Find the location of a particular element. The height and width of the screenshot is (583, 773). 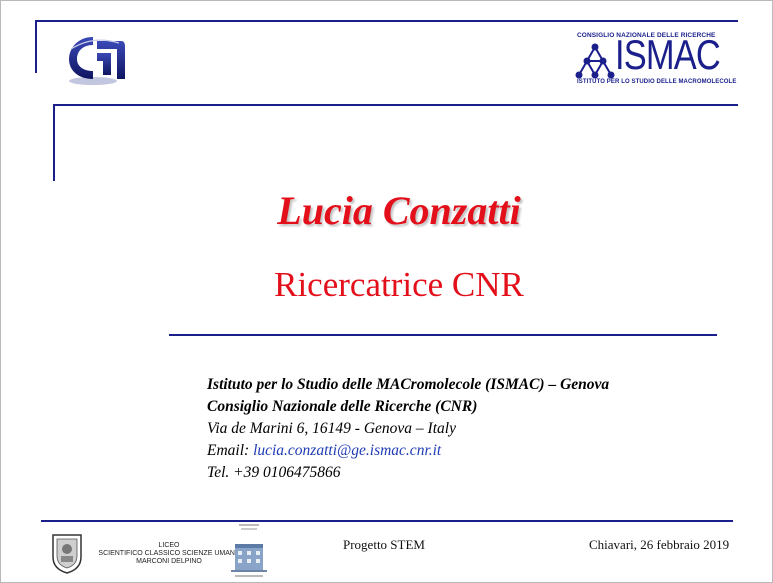

cnr-logo-icon is located at coordinates (97, 61).